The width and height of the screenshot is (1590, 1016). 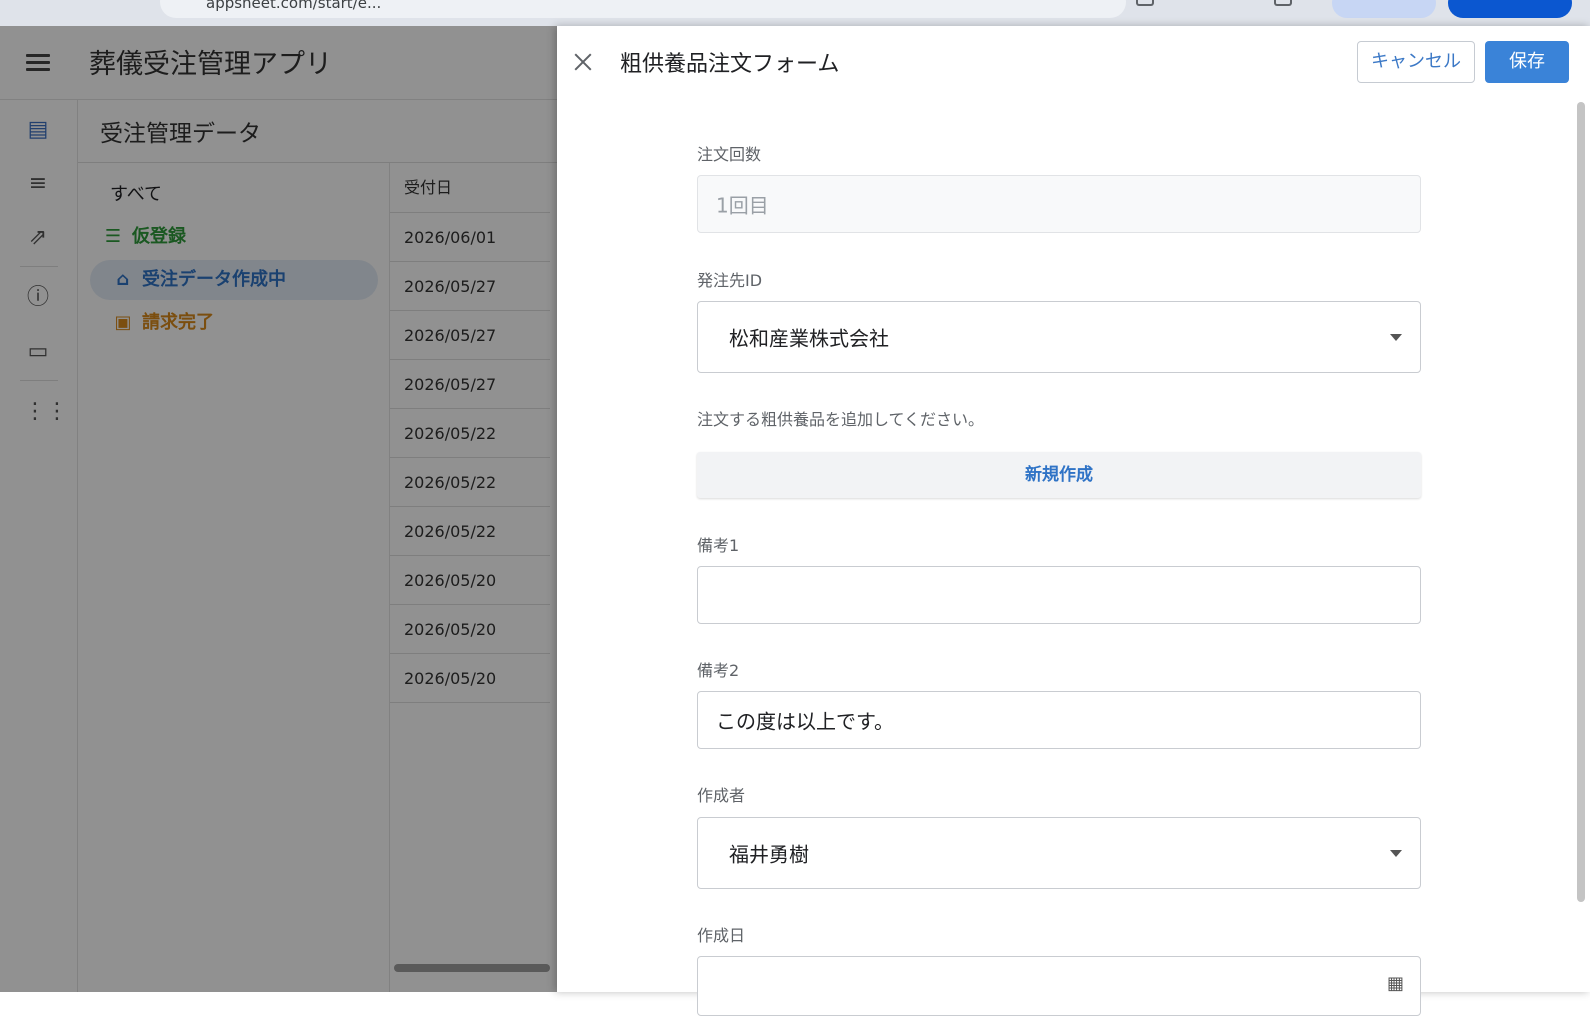 I want to click on form-title: 粗供養品注文フォーム, so click(x=730, y=64).